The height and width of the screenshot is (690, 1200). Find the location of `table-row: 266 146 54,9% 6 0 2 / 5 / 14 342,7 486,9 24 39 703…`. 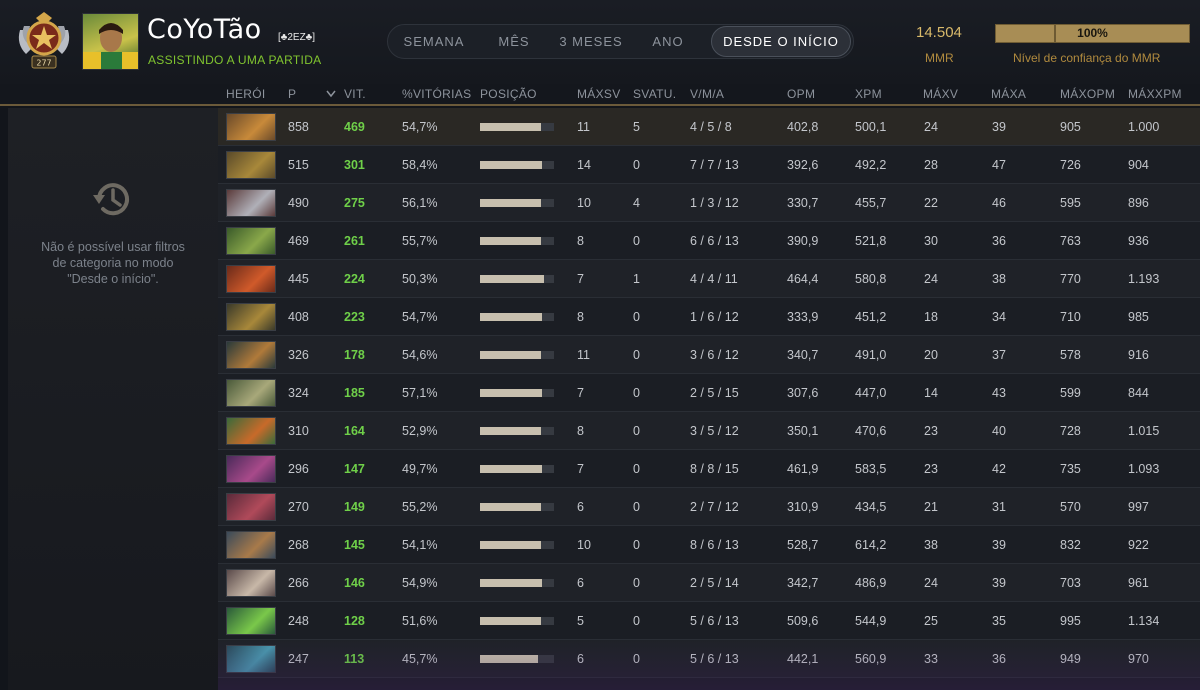

table-row: 266 146 54,9% 6 0 2 / 5 / 14 342,7 486,9 24 39 703… is located at coordinates (709, 583).